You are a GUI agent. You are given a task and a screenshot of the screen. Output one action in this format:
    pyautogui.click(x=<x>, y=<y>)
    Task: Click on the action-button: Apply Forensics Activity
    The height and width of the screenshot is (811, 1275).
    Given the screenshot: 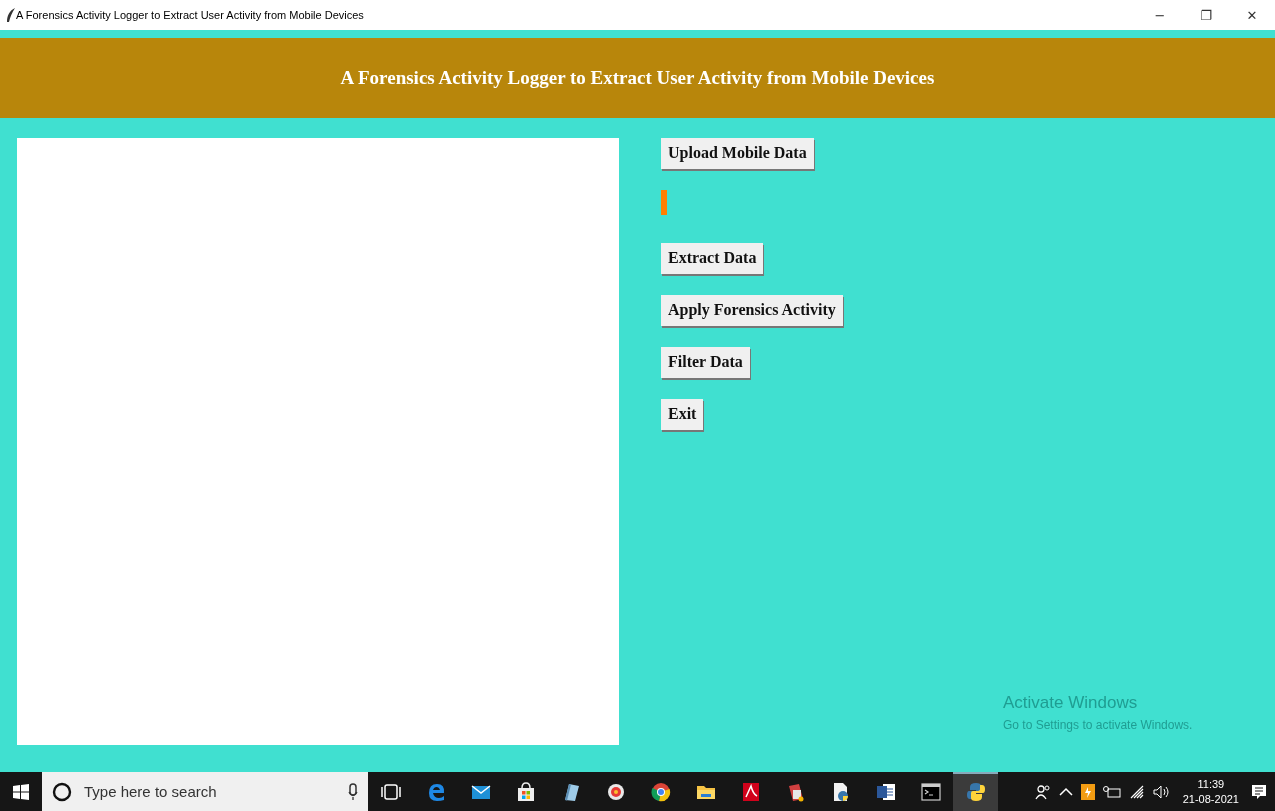 What is the action you would take?
    pyautogui.click(x=752, y=310)
    